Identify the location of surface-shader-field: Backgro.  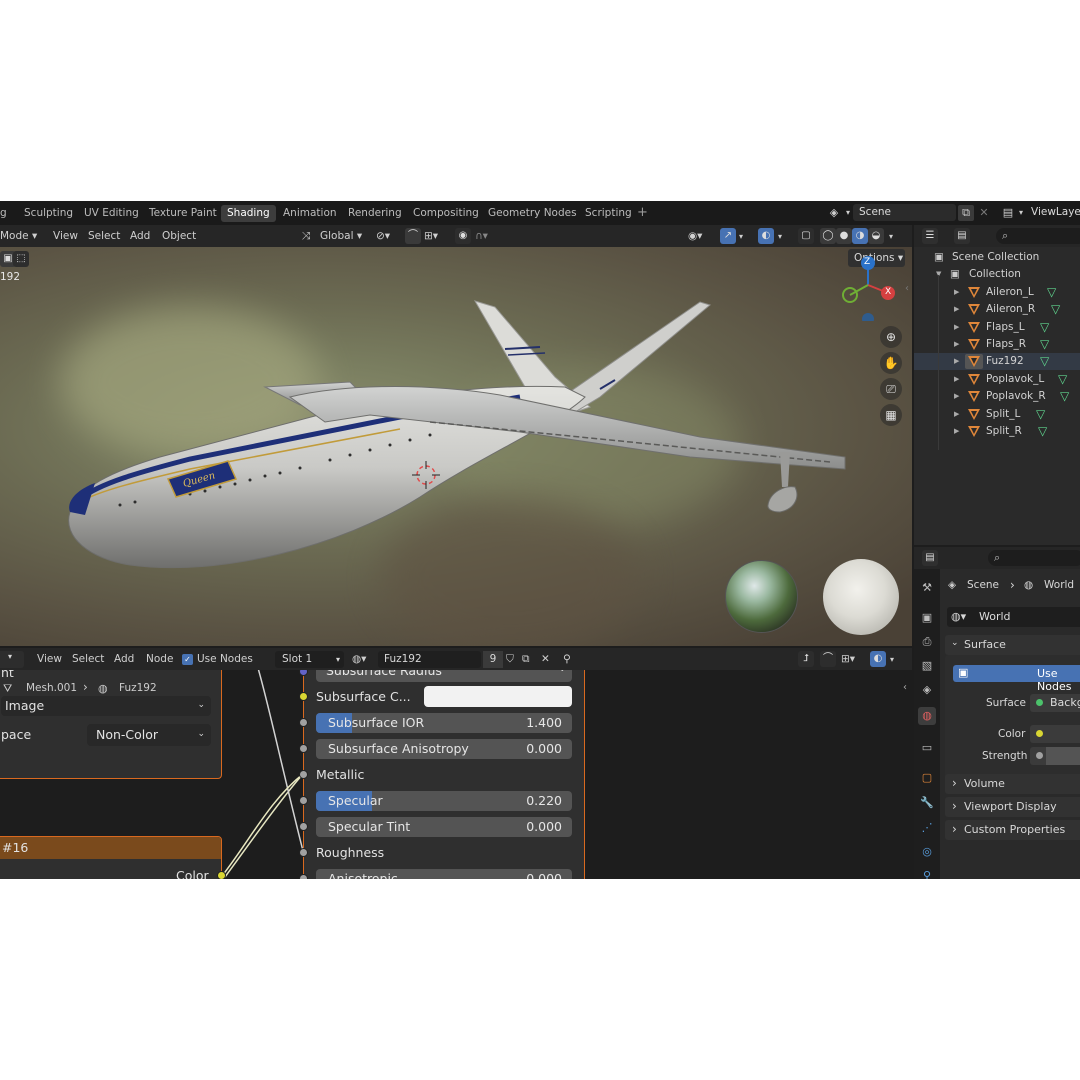
(1055, 703).